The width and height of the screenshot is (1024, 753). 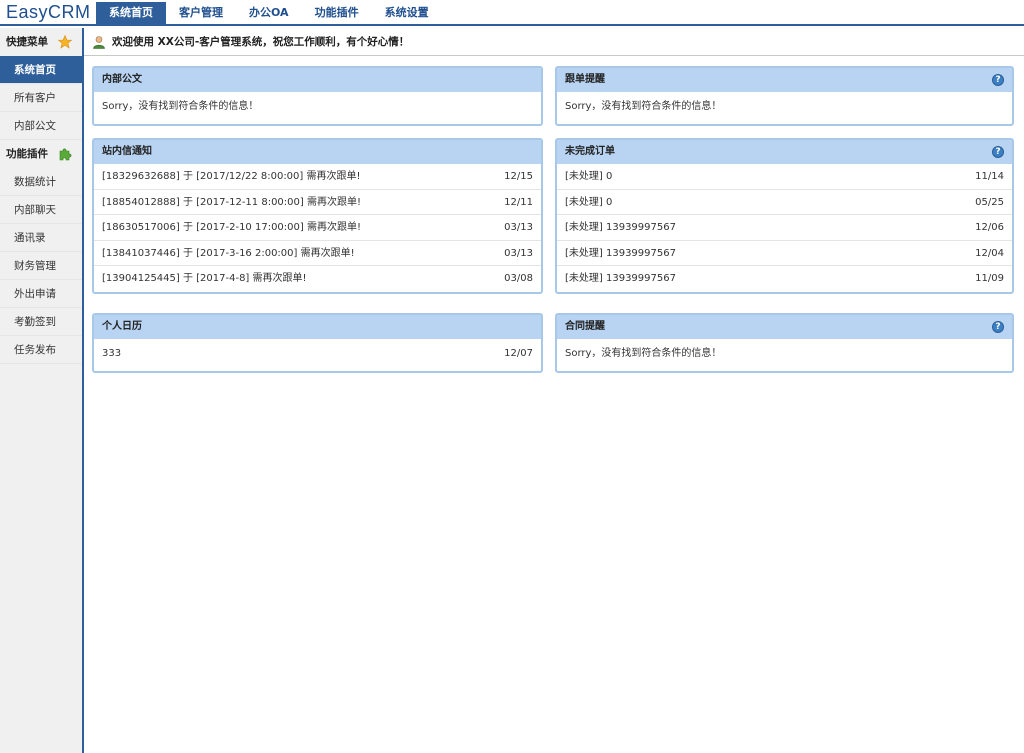 What do you see at coordinates (27, 154) in the screenshot?
I see `sidebar-section-title: 功能插件` at bounding box center [27, 154].